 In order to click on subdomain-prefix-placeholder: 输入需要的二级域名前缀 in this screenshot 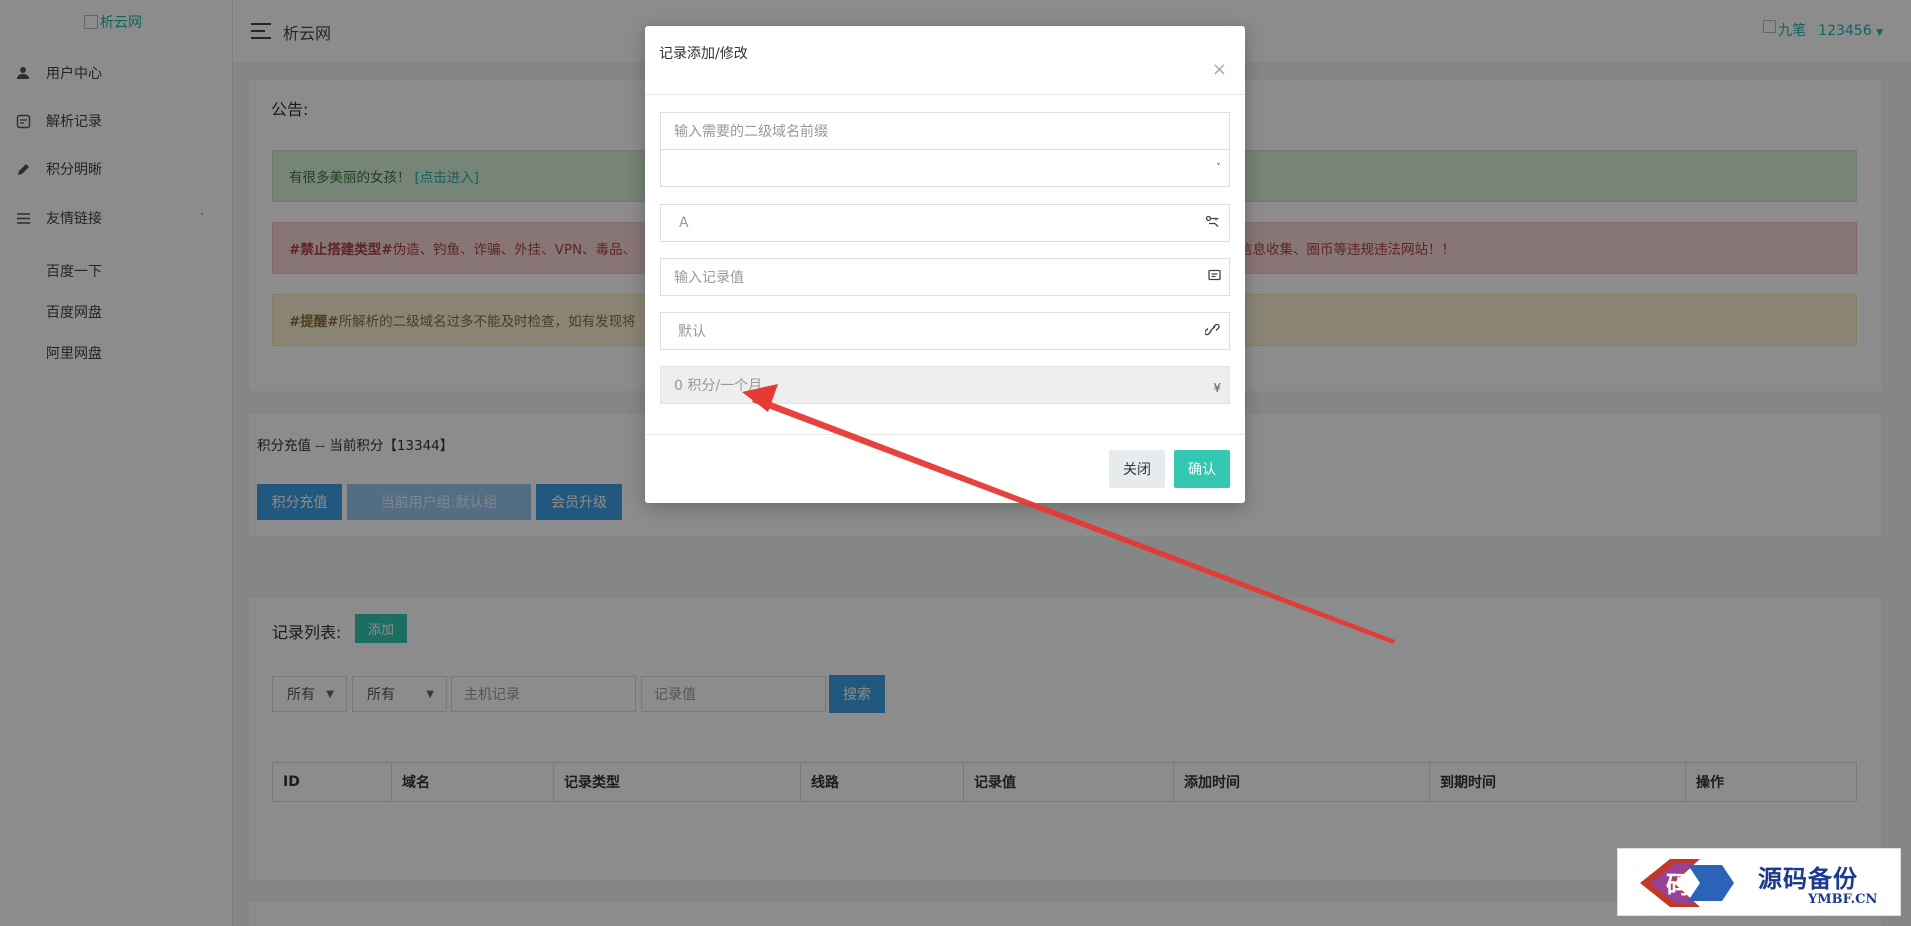, I will do `click(751, 132)`.